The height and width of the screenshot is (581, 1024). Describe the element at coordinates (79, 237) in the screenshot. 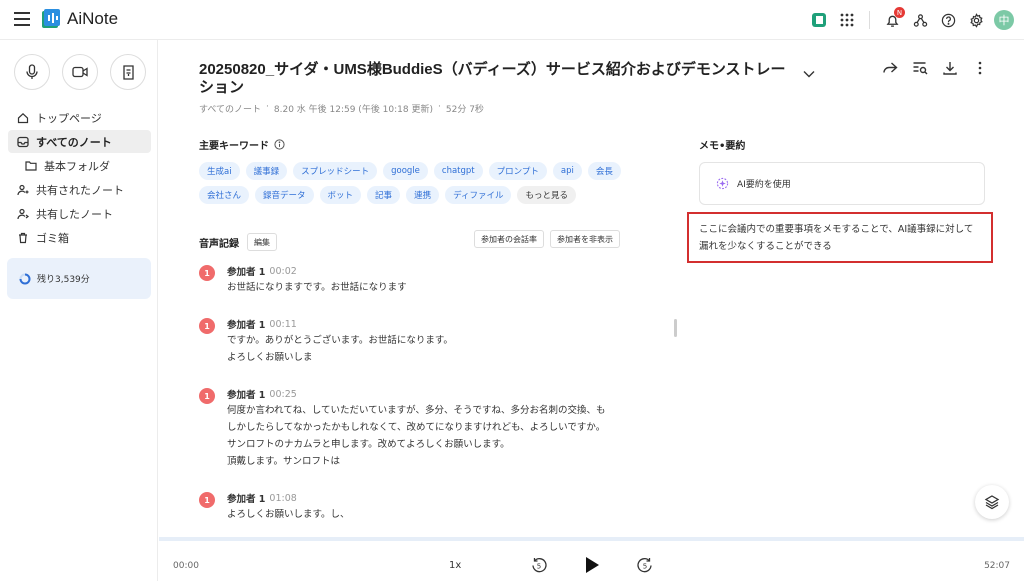

I see `nav-trash: ゴミ箱` at that location.